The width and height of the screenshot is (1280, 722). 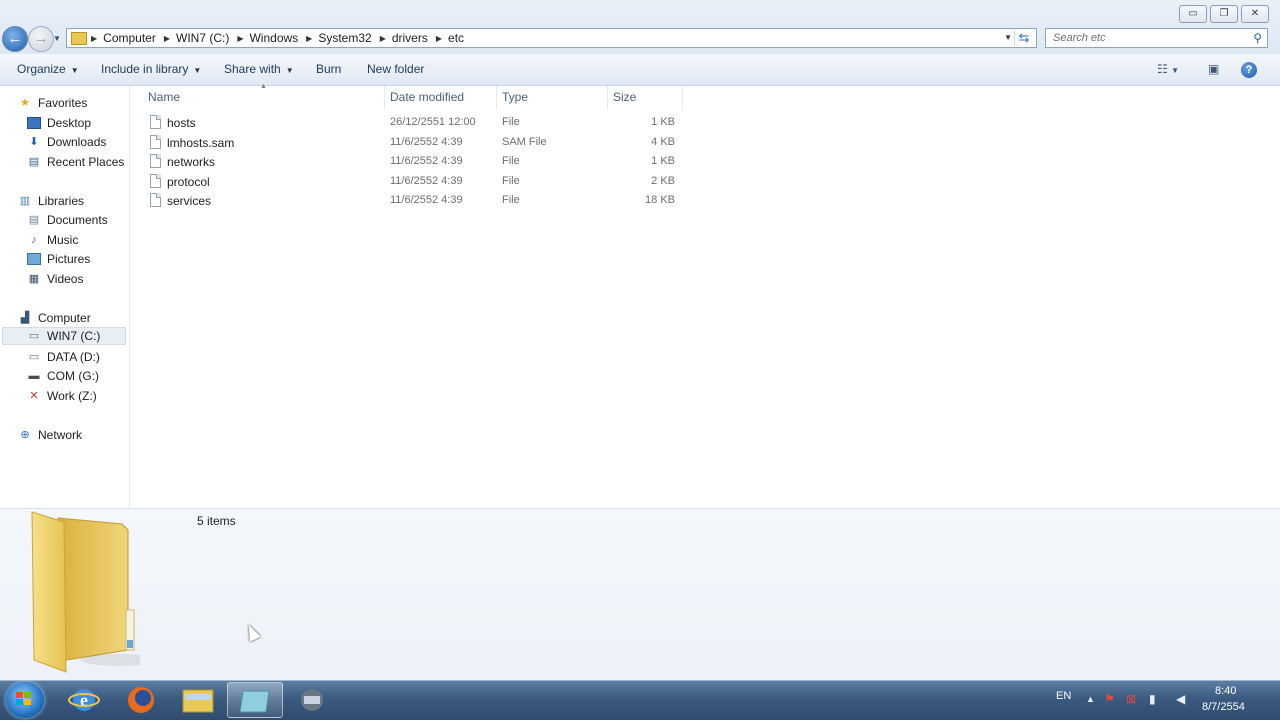 What do you see at coordinates (344, 38) in the screenshot?
I see `breadcrumb-item: System32` at bounding box center [344, 38].